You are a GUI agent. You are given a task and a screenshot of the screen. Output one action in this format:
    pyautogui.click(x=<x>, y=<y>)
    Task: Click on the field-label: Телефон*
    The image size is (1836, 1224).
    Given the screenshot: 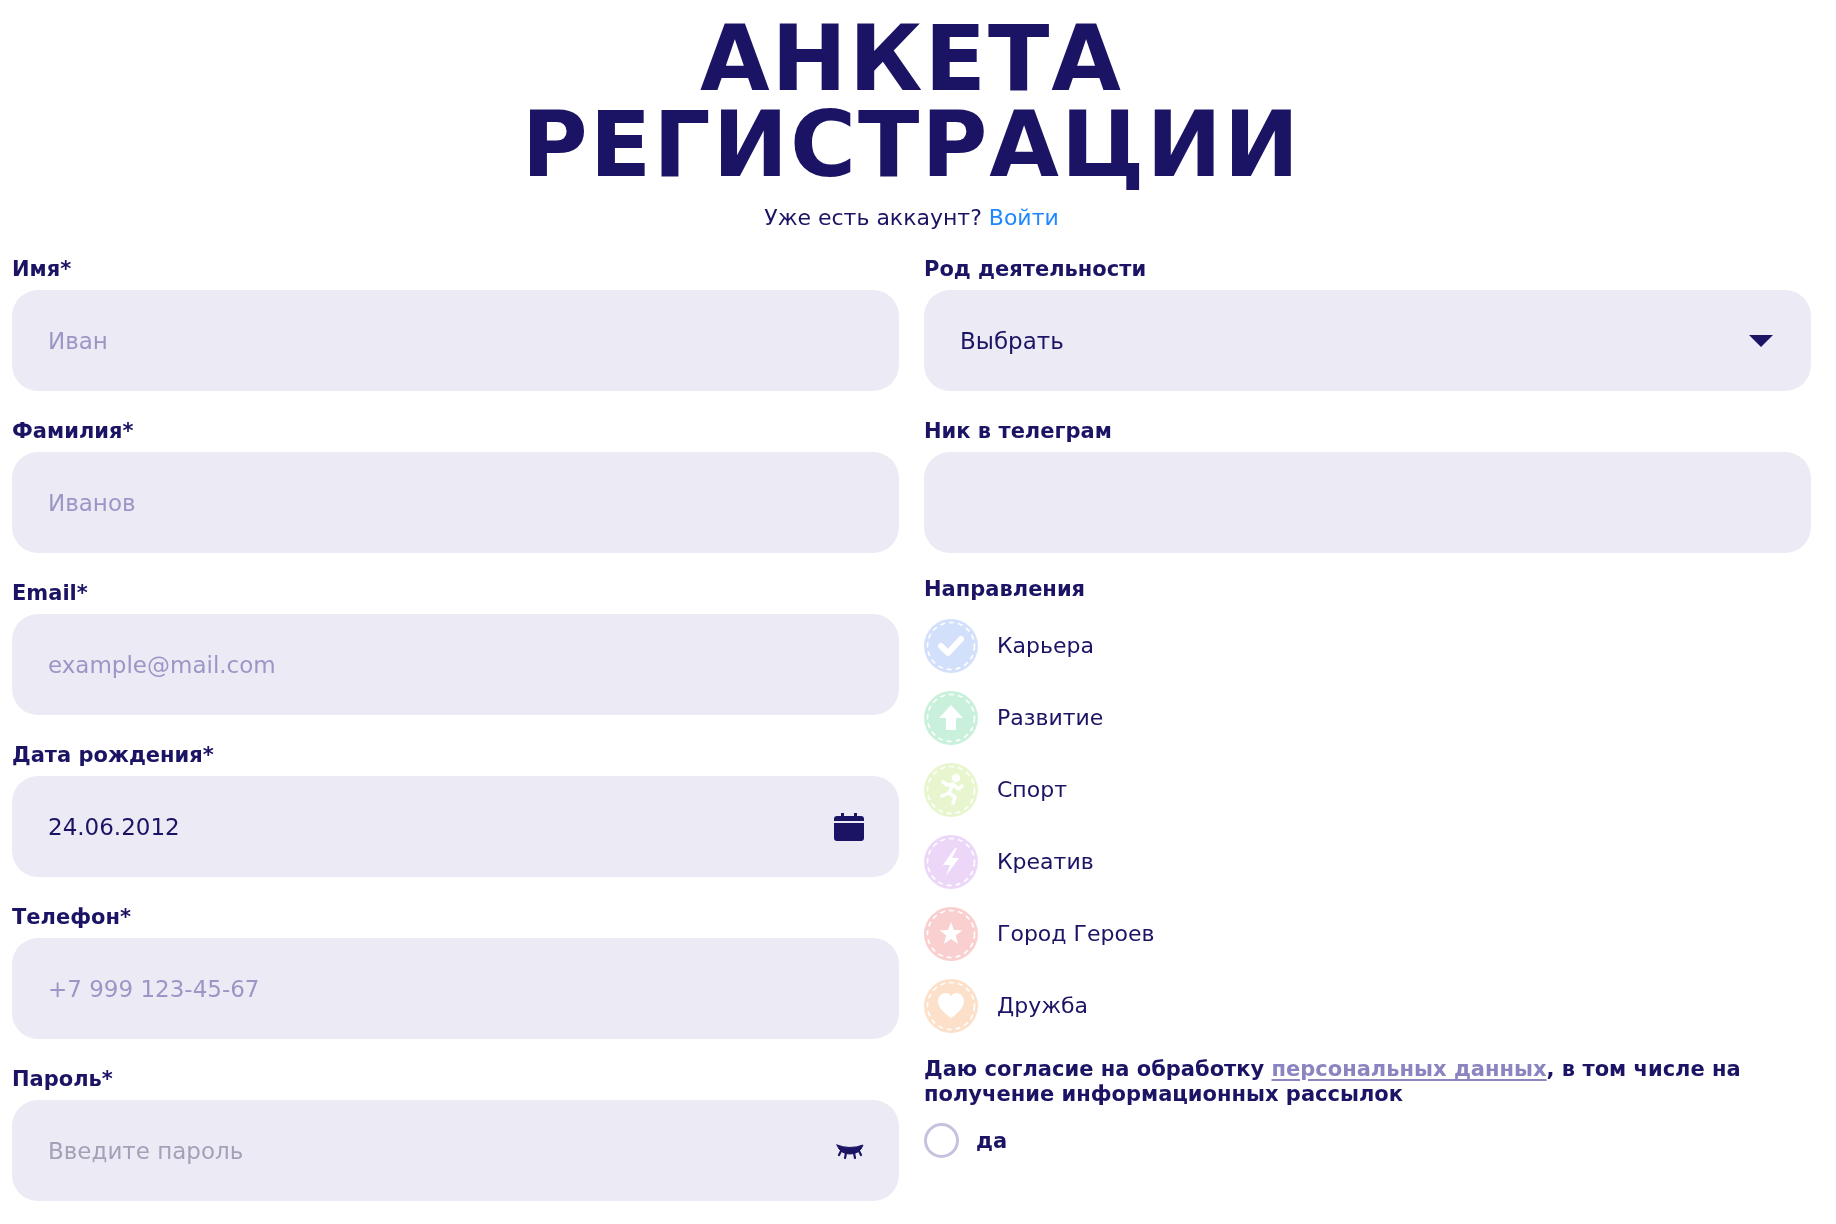 What is the action you would take?
    pyautogui.click(x=71, y=917)
    